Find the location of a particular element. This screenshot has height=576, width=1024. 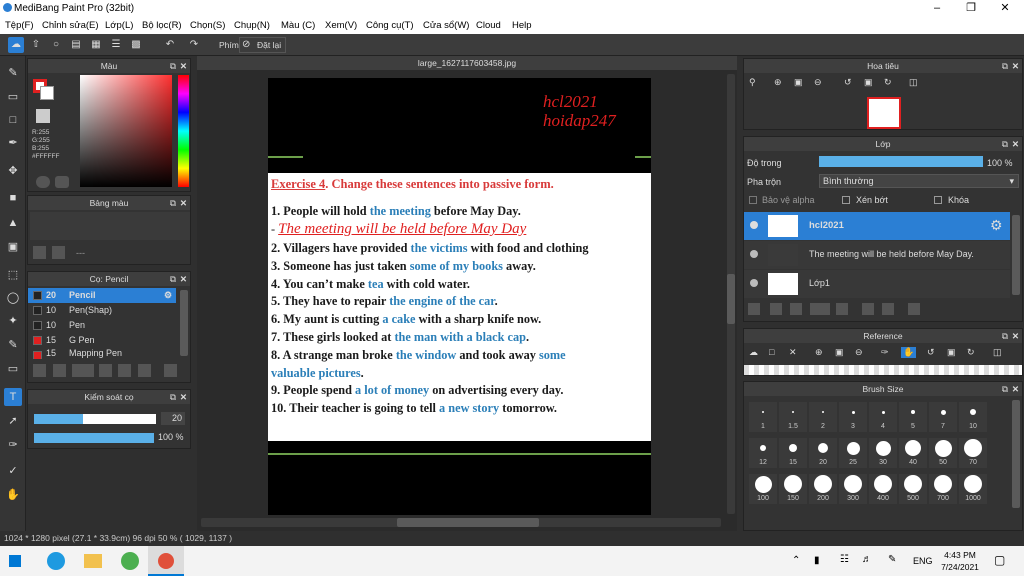

page-icon: ▦ is located at coordinates (96, 45).